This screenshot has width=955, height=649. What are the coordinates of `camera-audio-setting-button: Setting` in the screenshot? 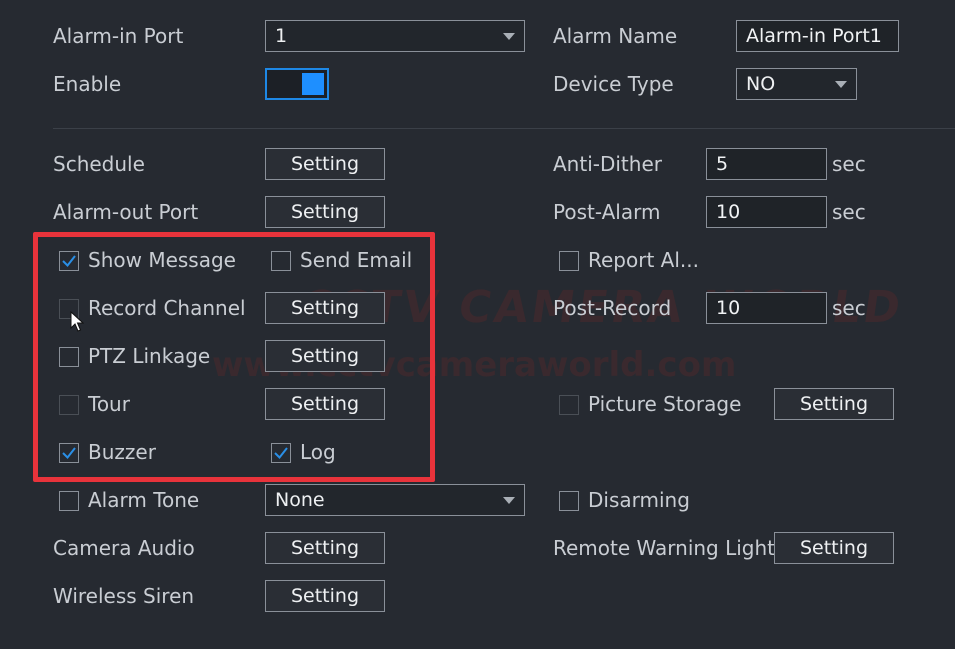 It's located at (325, 548).